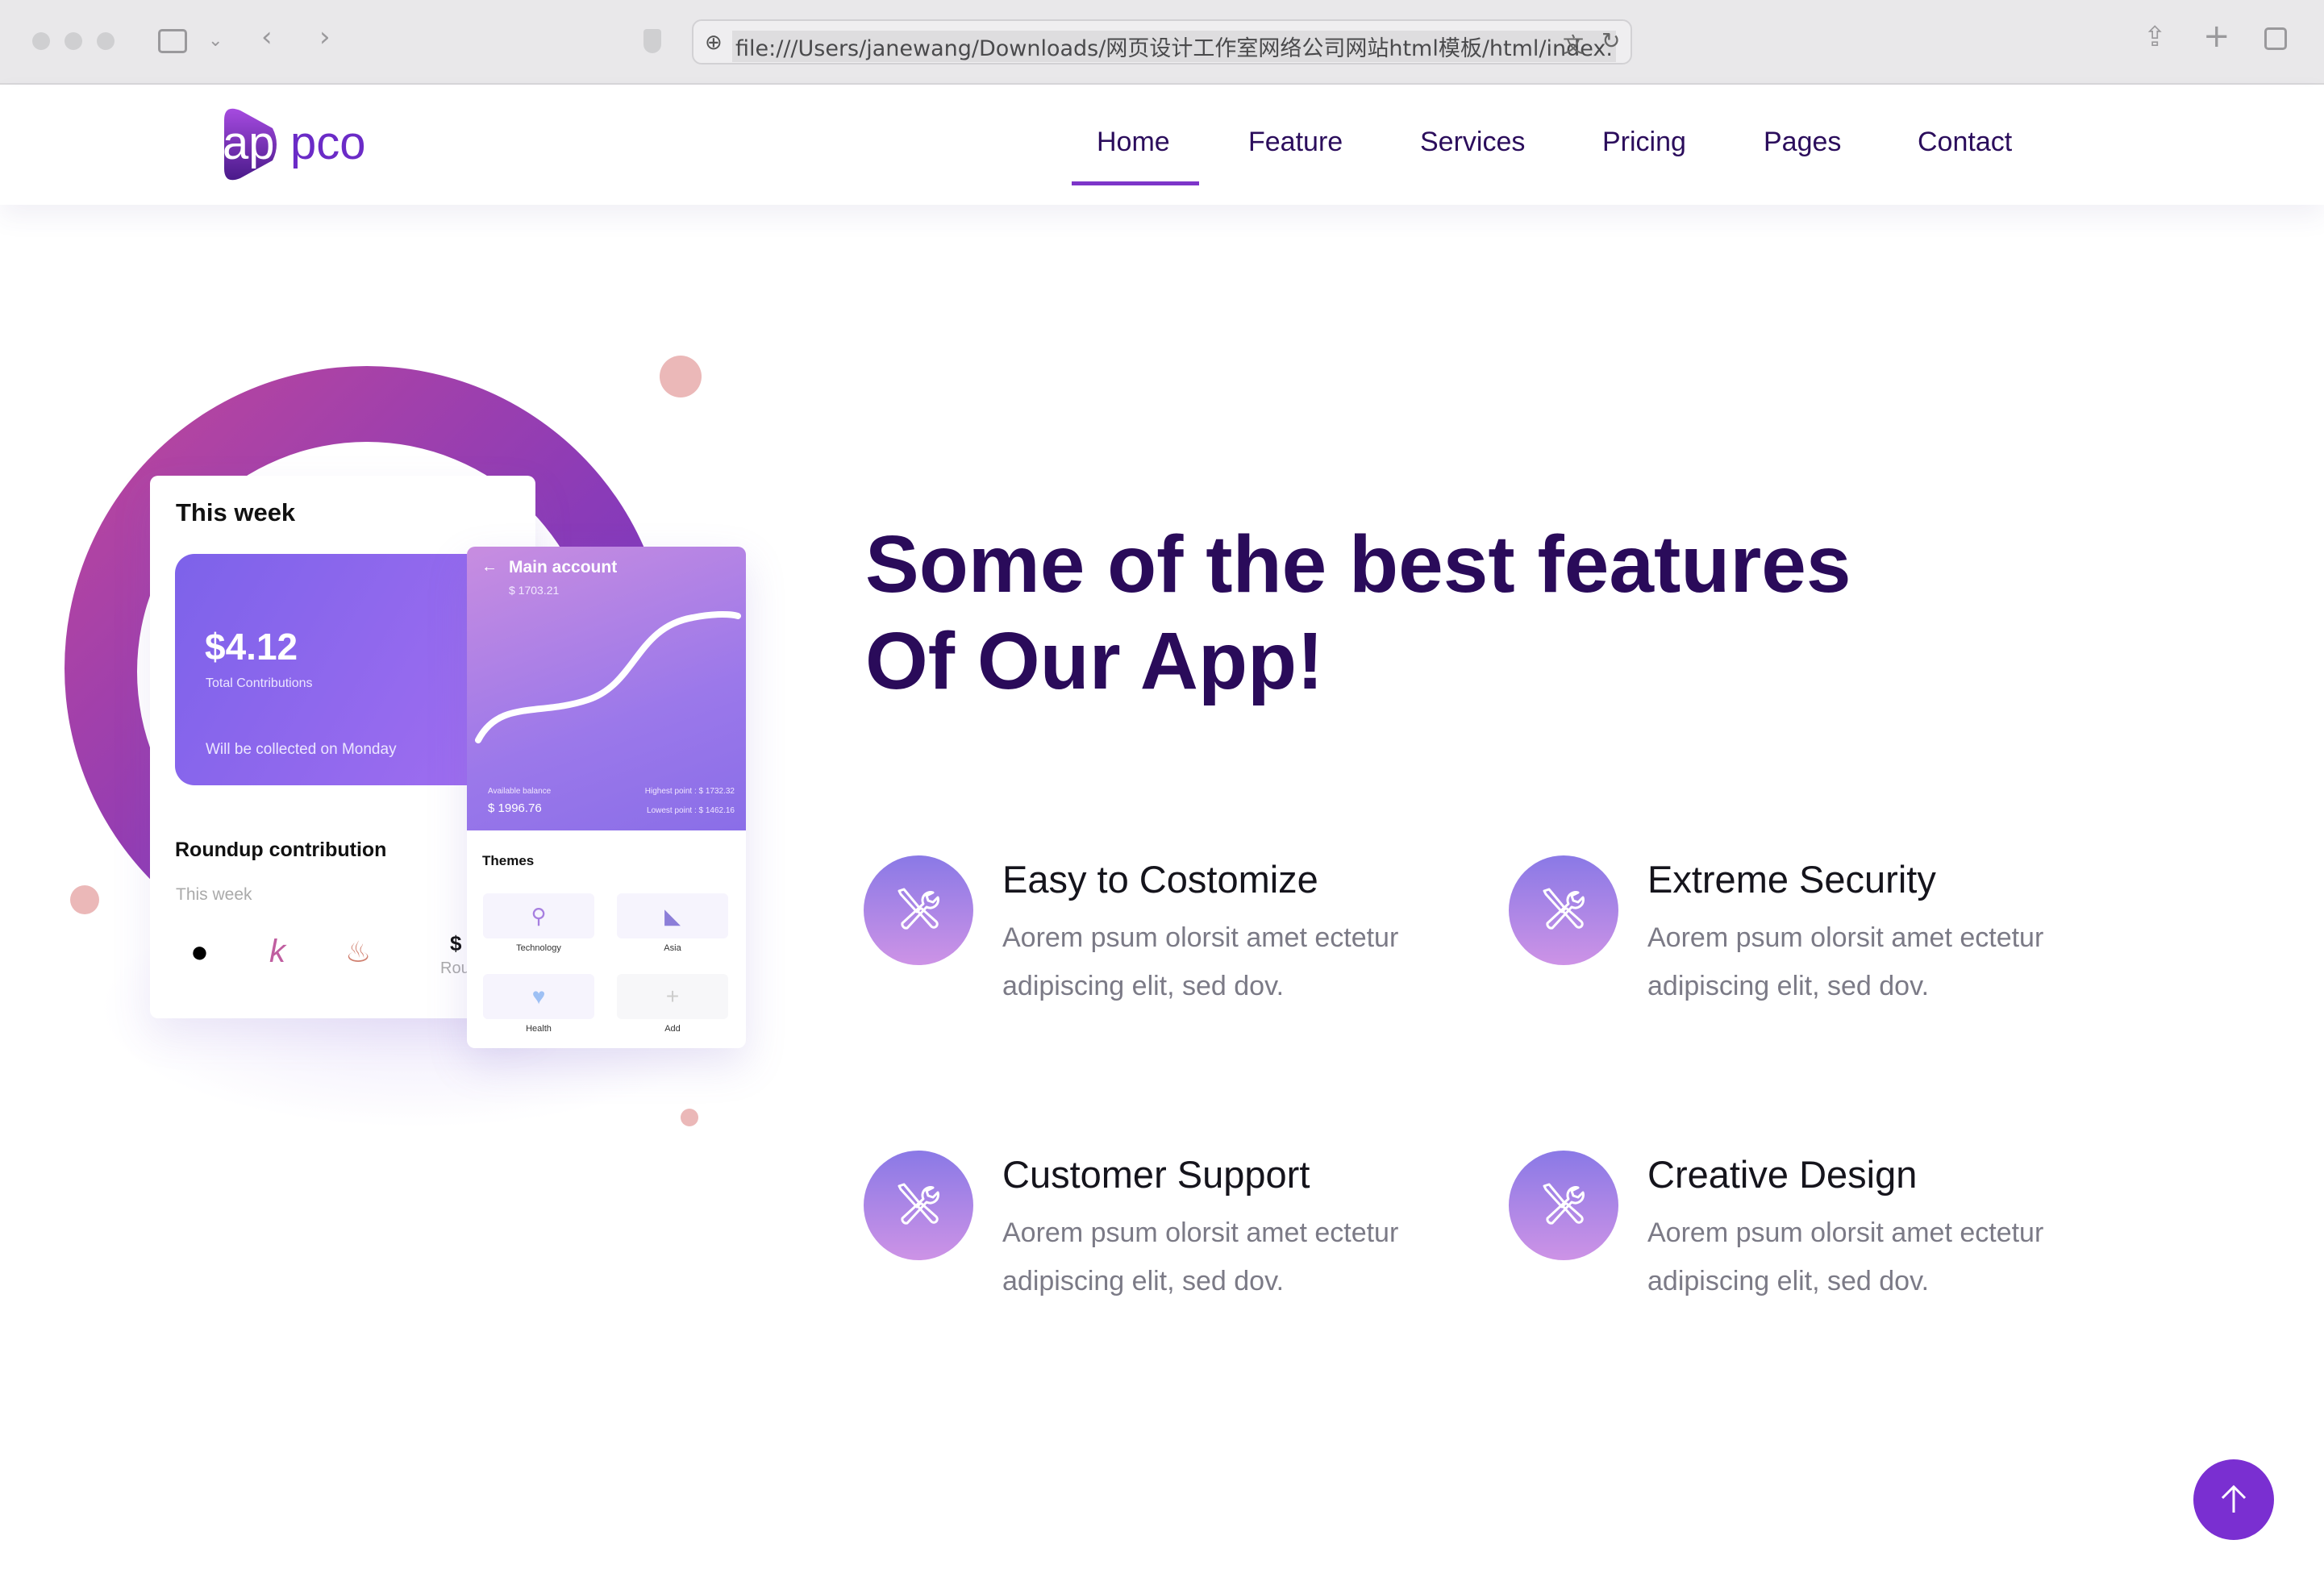  I want to click on lowest-point: Lowest point : $ 1462.16, so click(691, 810).